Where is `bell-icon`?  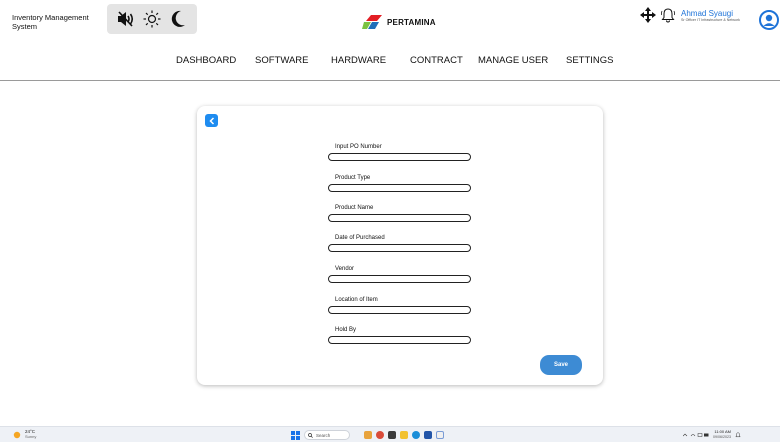 bell-icon is located at coordinates (668, 17).